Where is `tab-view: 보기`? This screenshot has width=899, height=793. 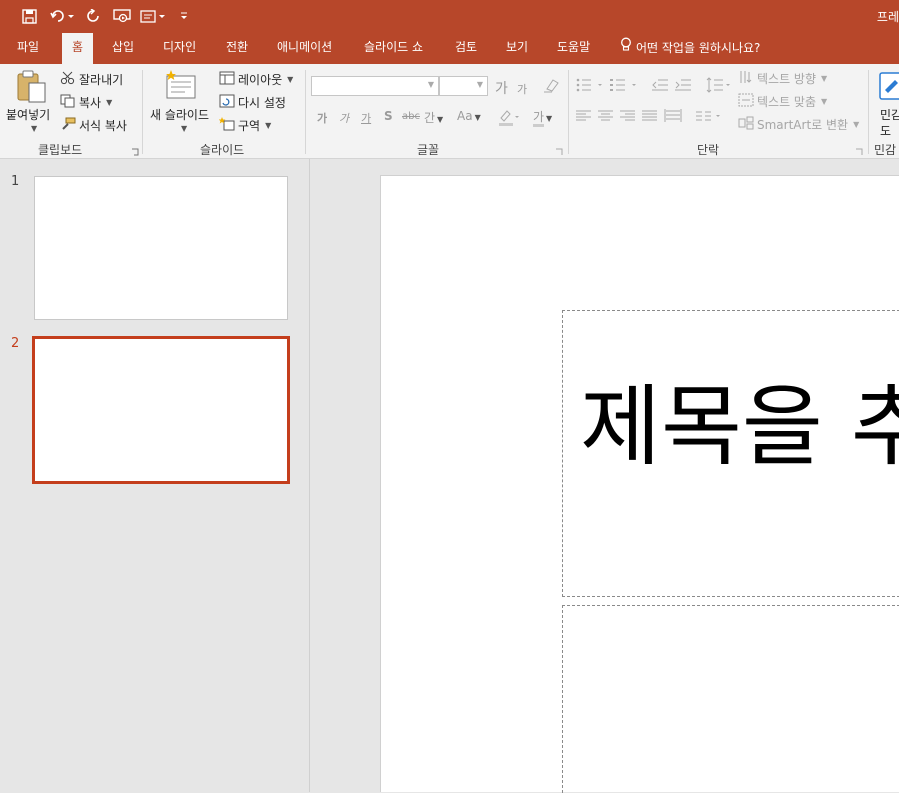
tab-view: 보기 is located at coordinates (517, 48).